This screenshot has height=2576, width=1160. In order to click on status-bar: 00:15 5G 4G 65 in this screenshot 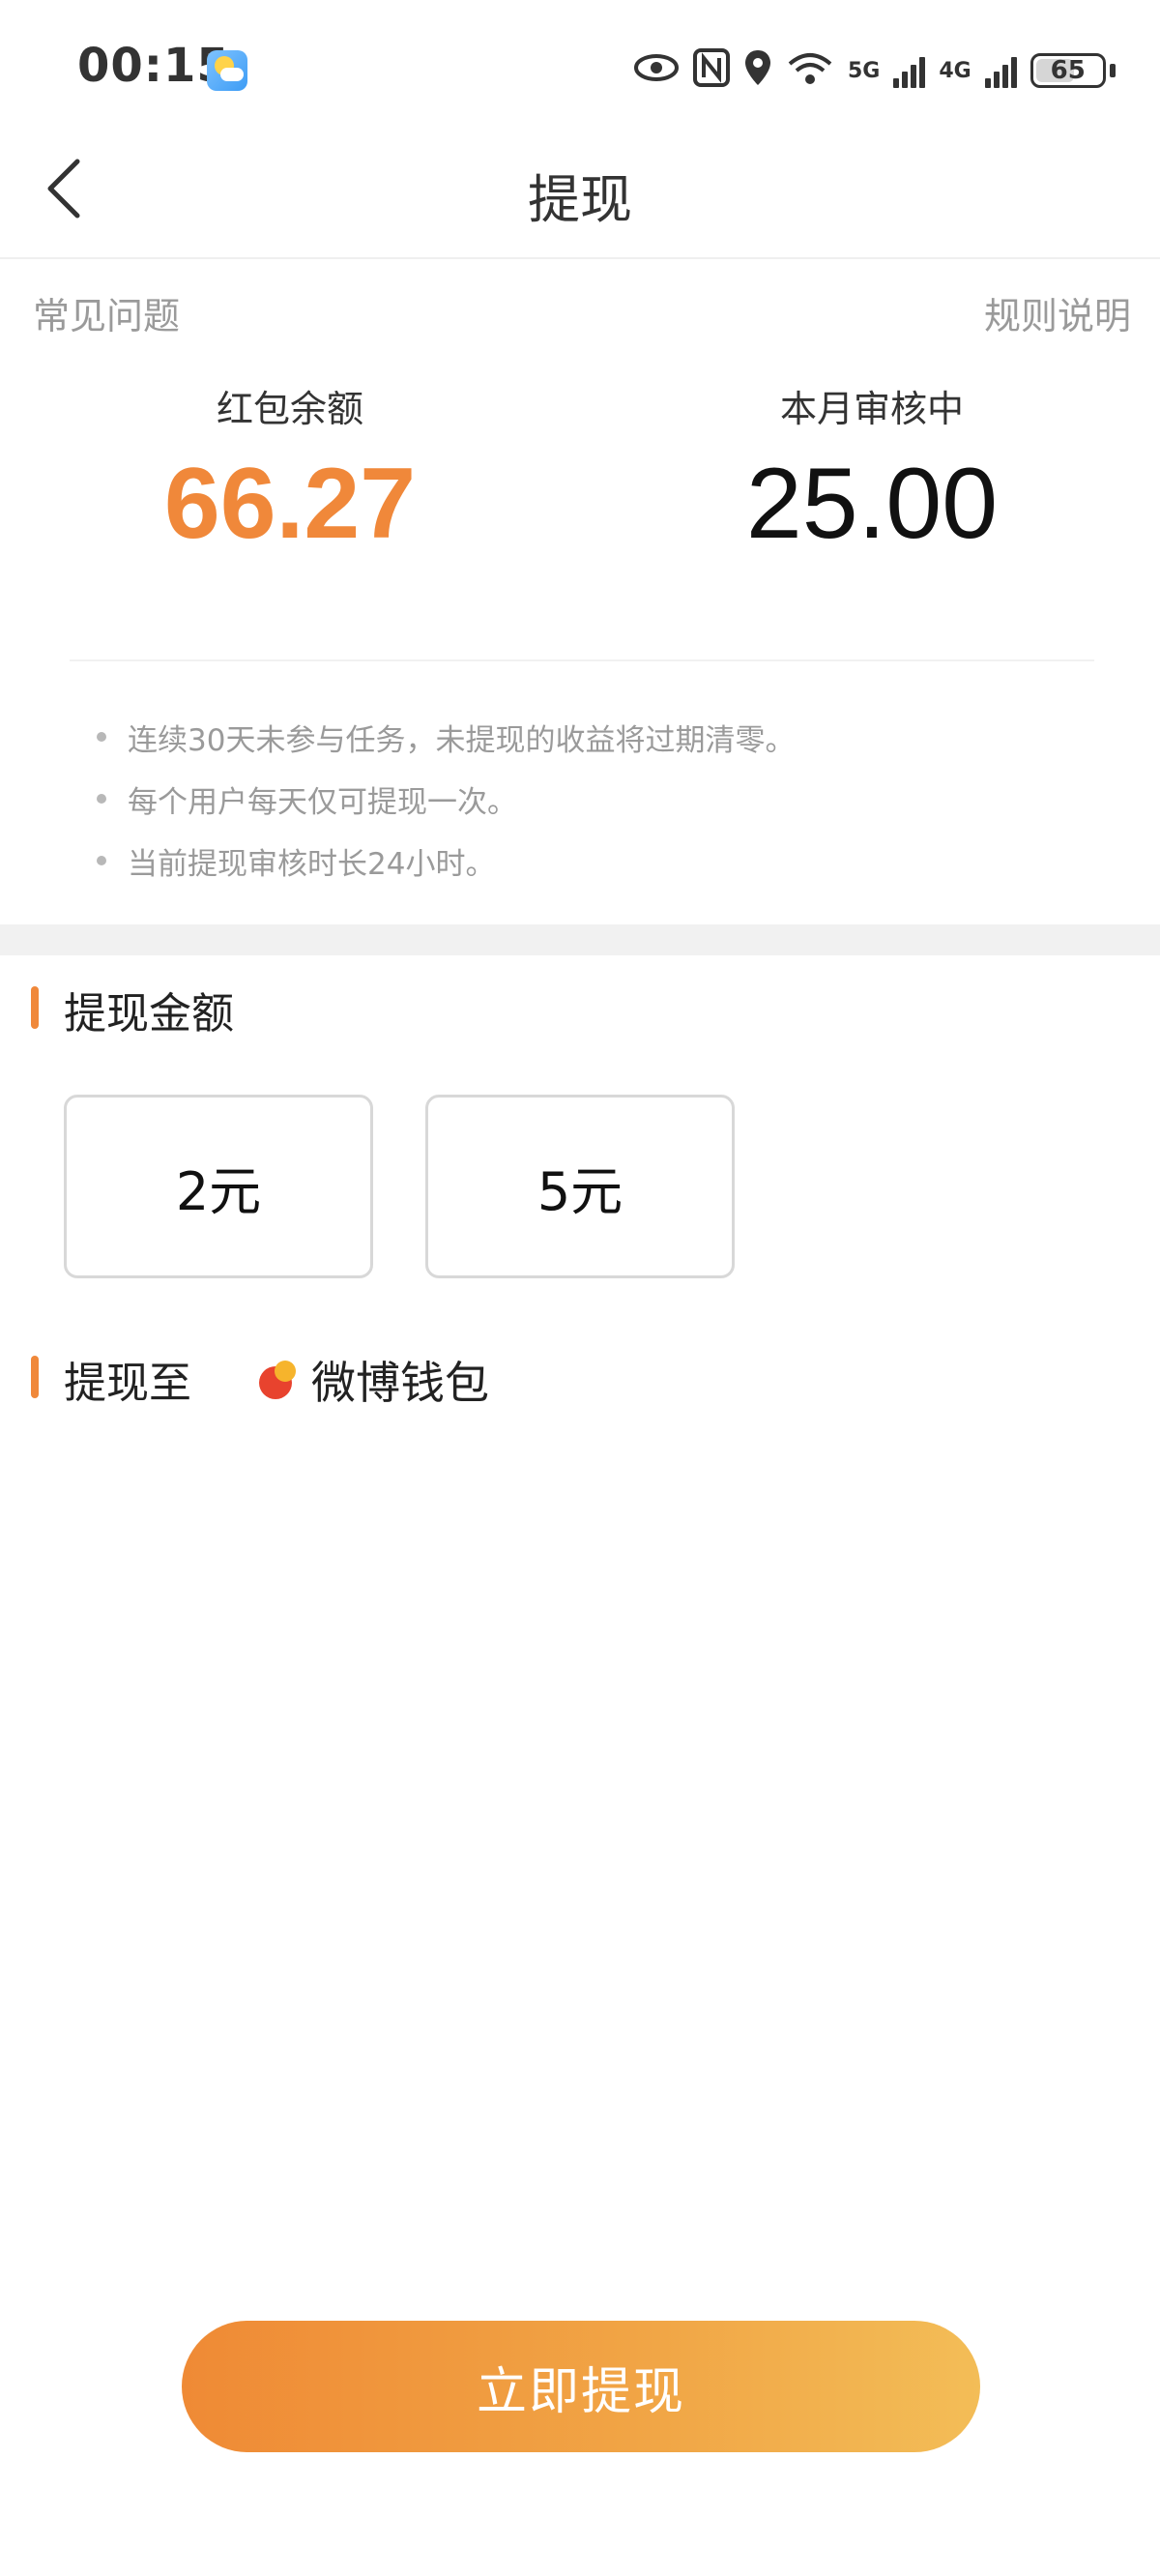, I will do `click(580, 67)`.